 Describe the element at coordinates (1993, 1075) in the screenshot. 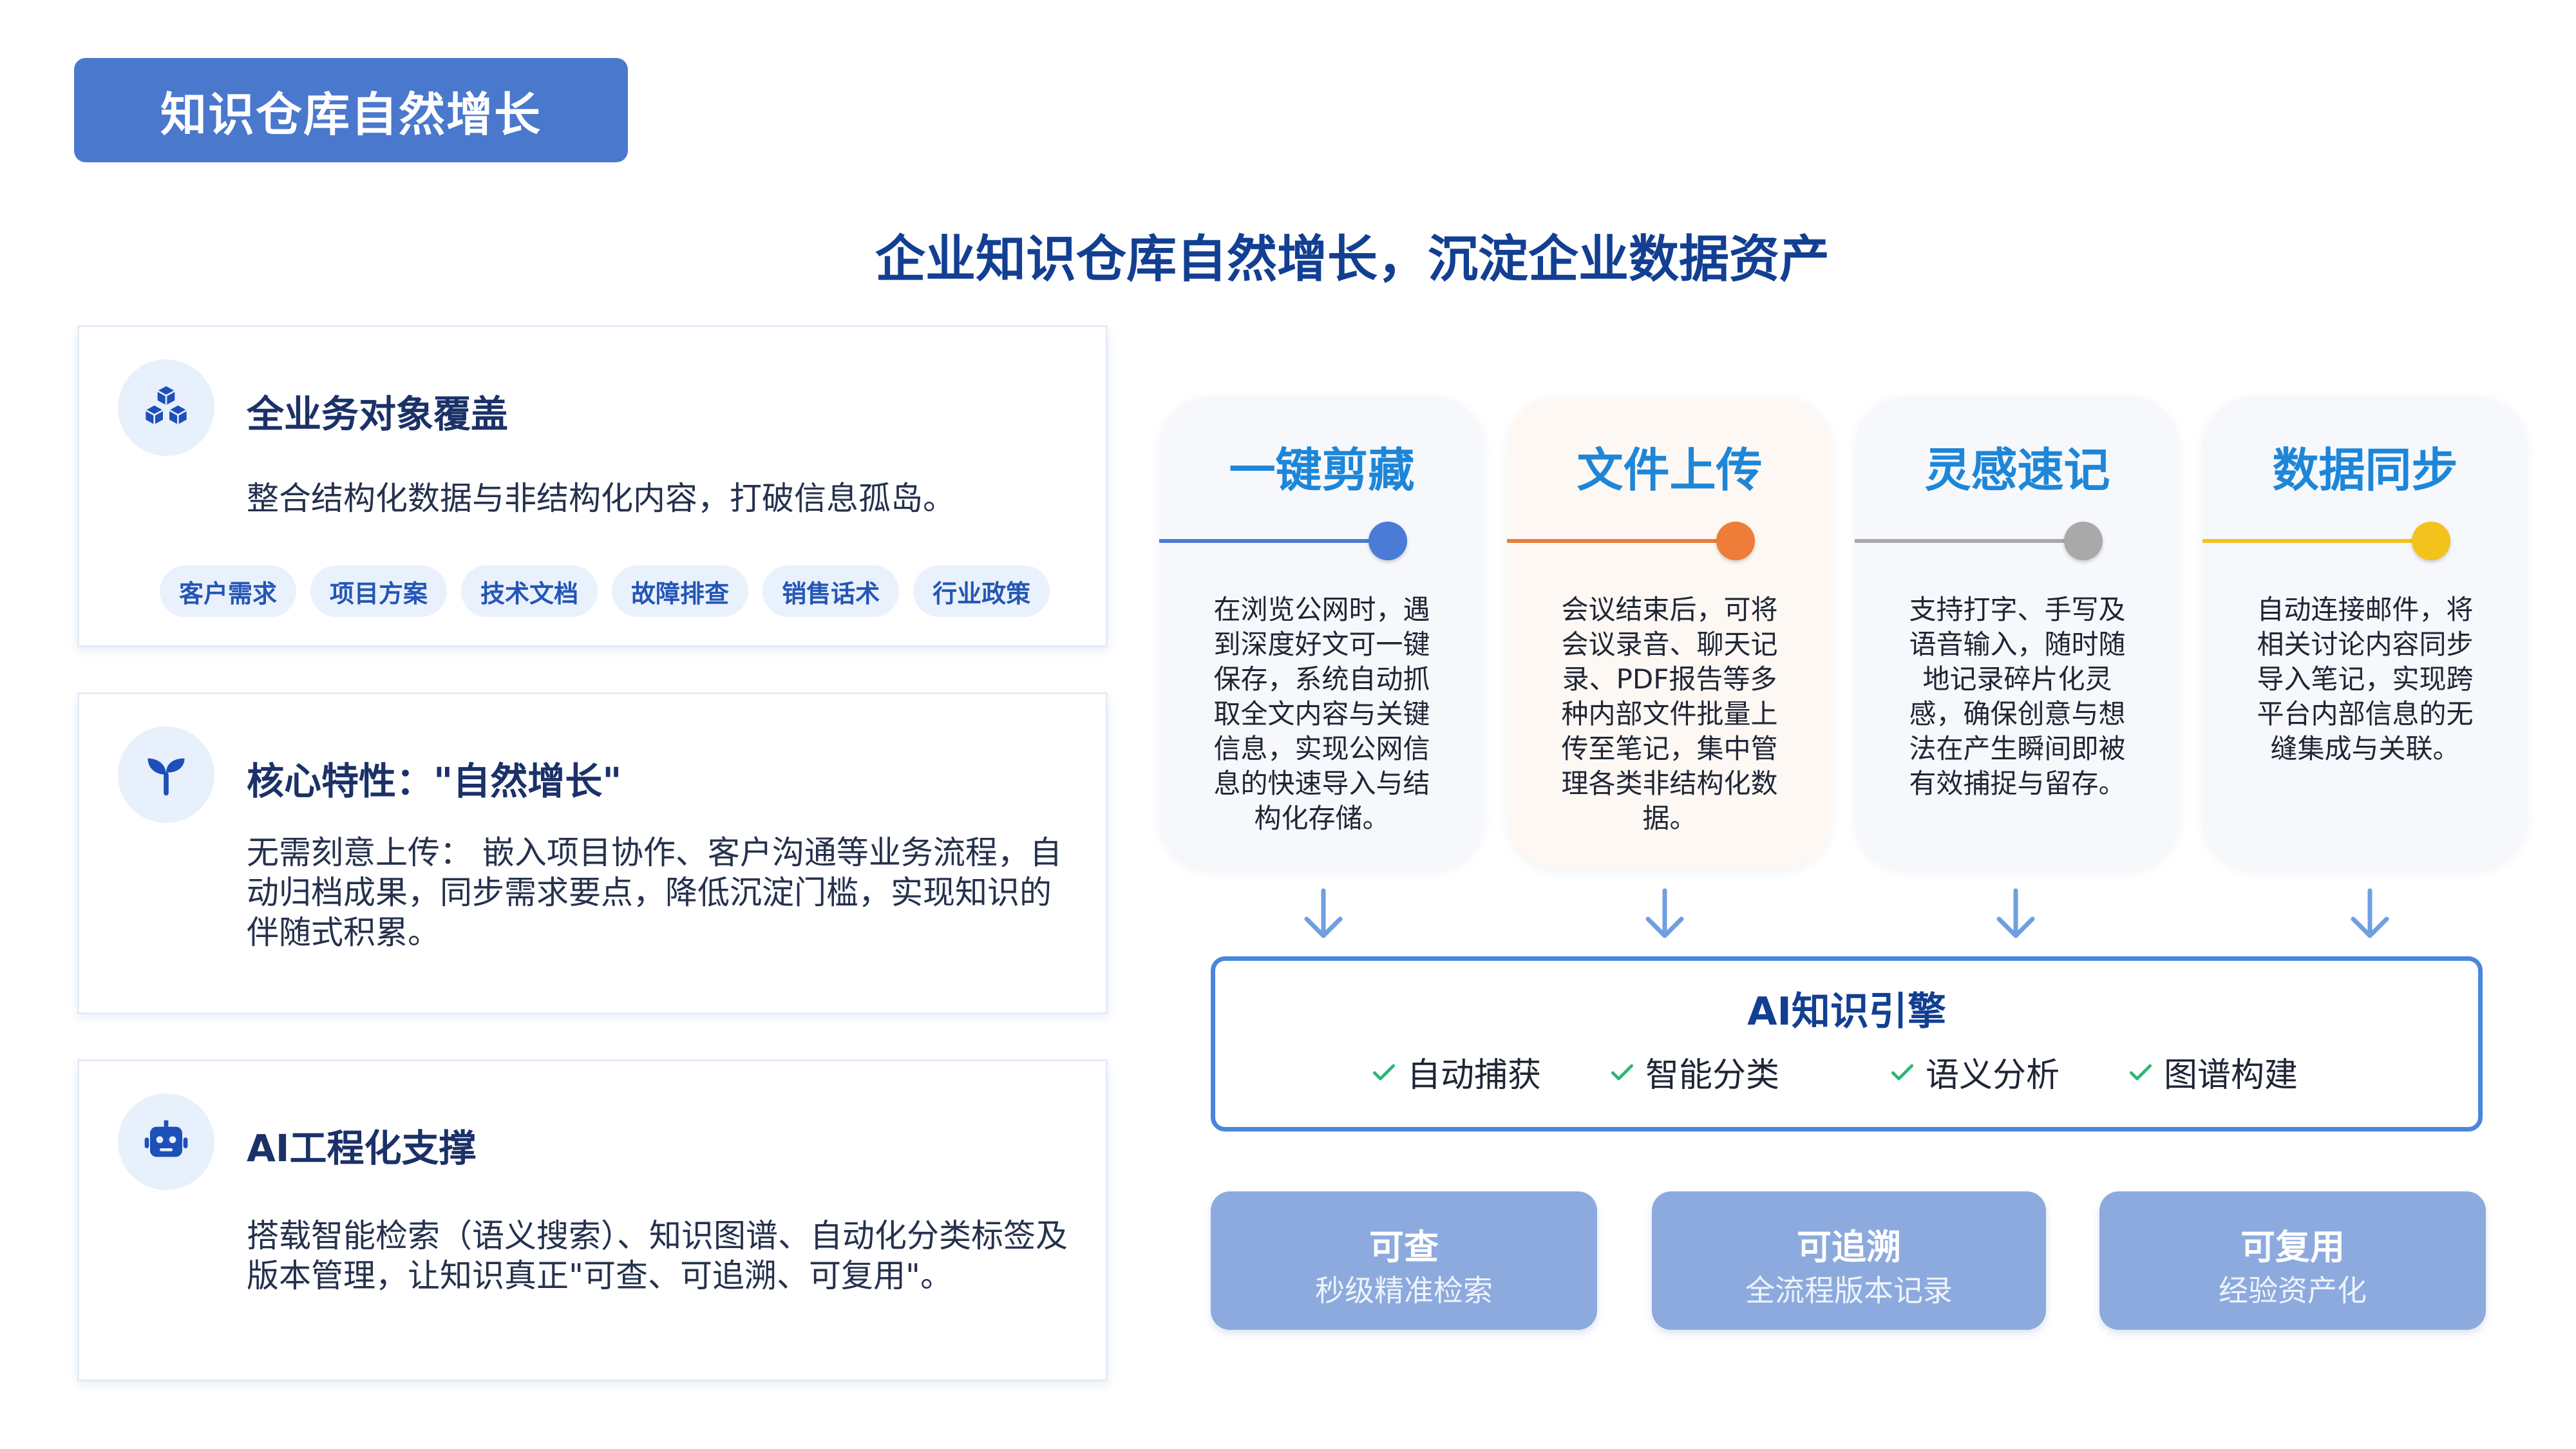

I see `engine-feature-label: 语义分析` at that location.